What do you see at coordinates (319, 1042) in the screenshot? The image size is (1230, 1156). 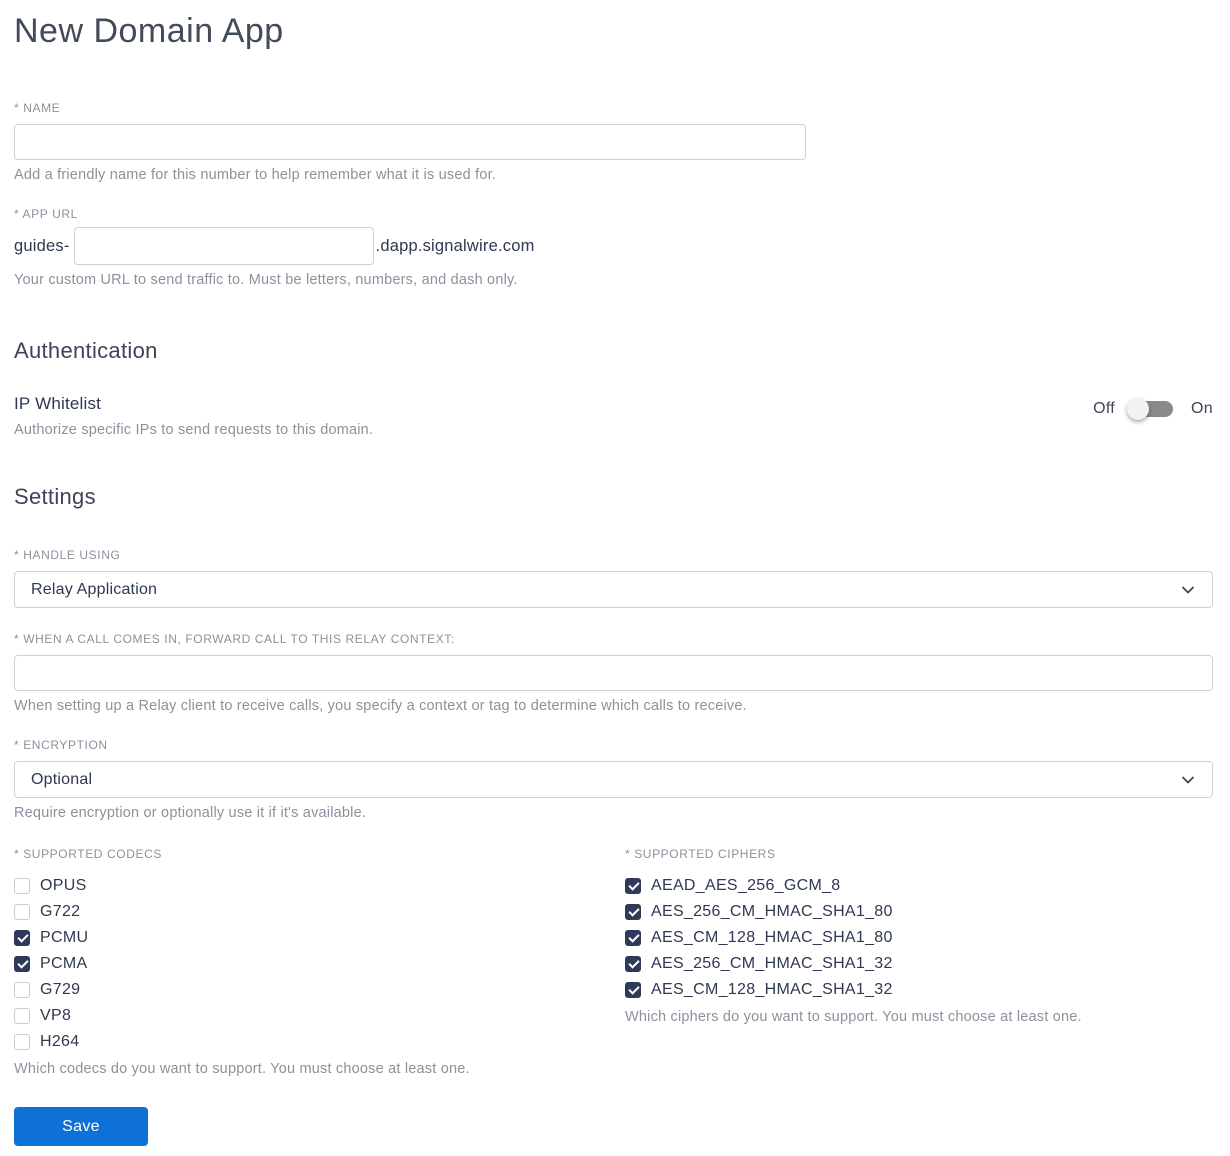 I see `codec-option-h264: H264` at bounding box center [319, 1042].